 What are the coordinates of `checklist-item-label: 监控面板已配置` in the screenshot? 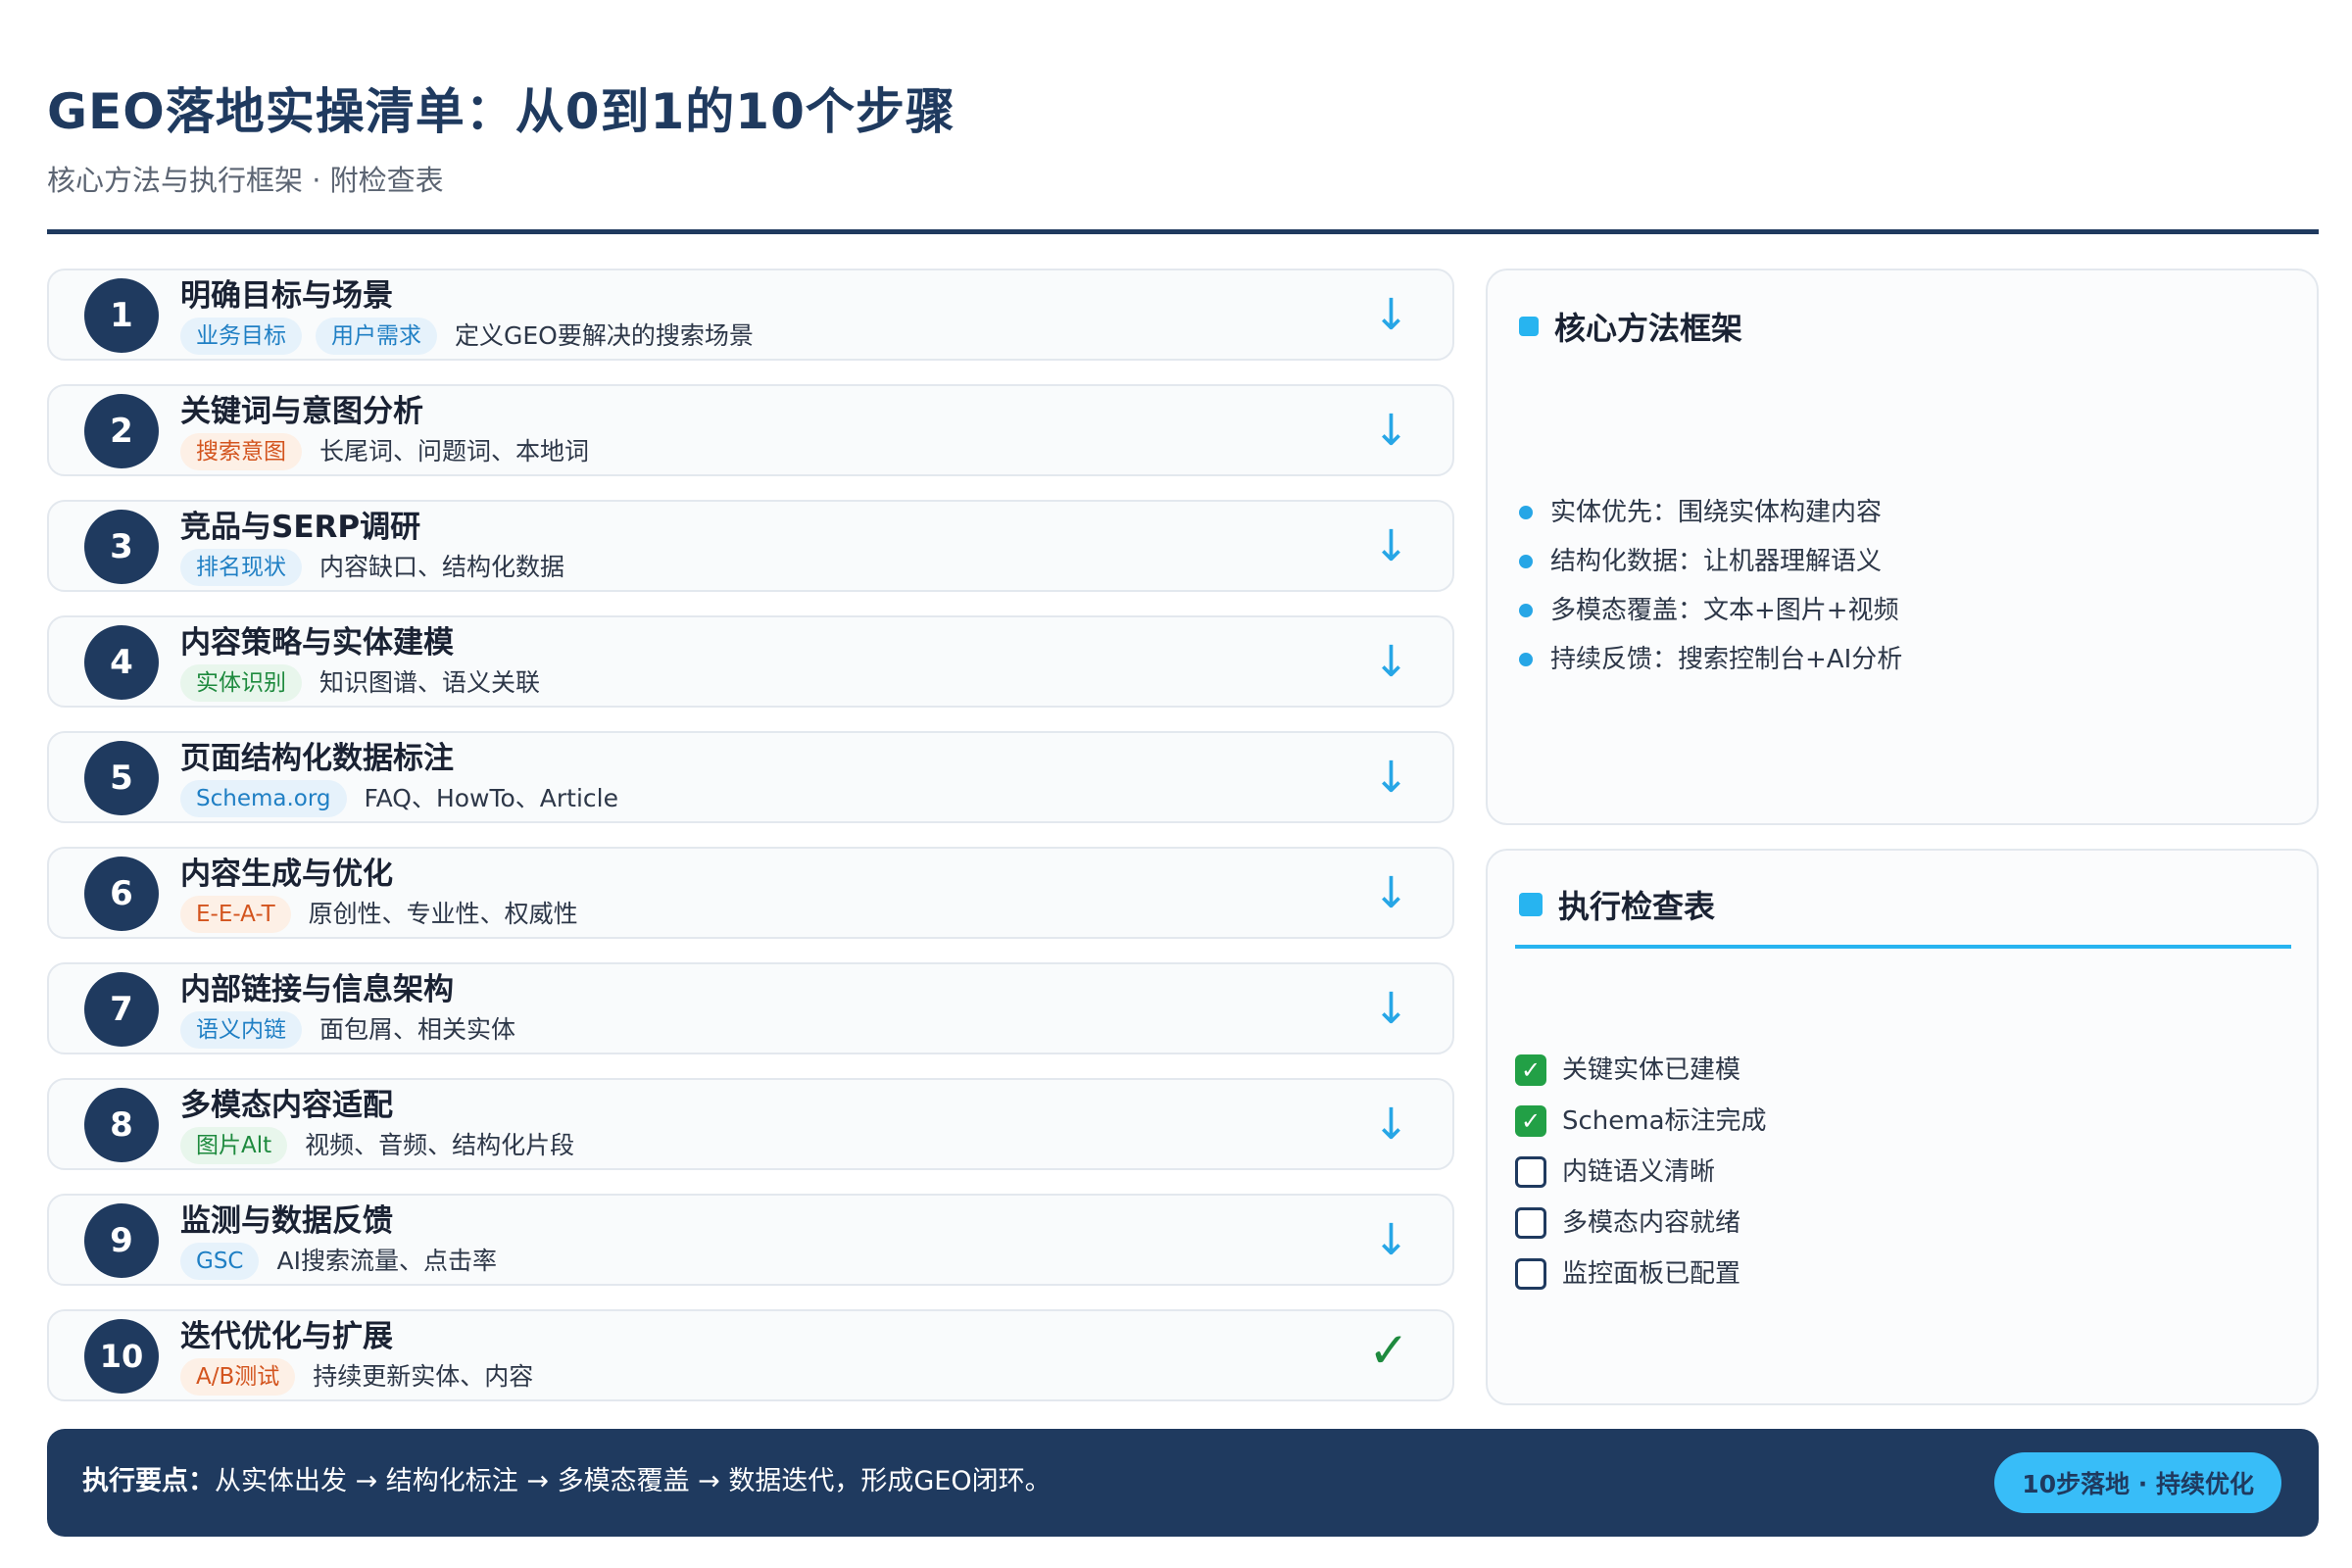 It's located at (1651, 1274).